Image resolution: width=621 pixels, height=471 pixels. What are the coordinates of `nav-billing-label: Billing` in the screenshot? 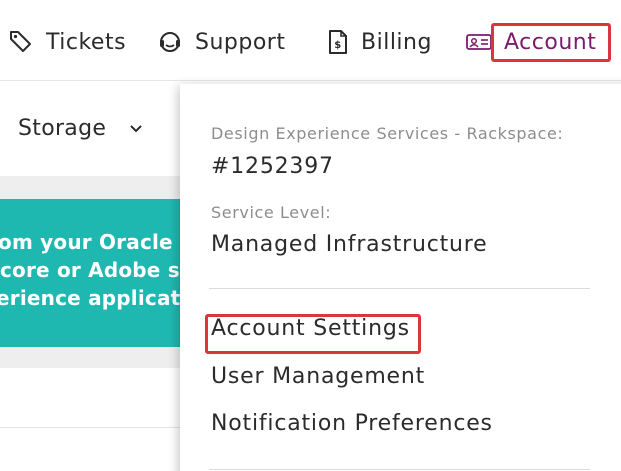 It's located at (396, 42).